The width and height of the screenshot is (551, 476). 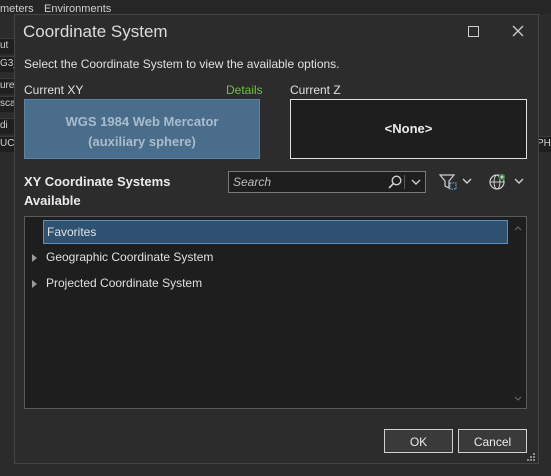 I want to click on chevron-down-icon, so click(x=416, y=182).